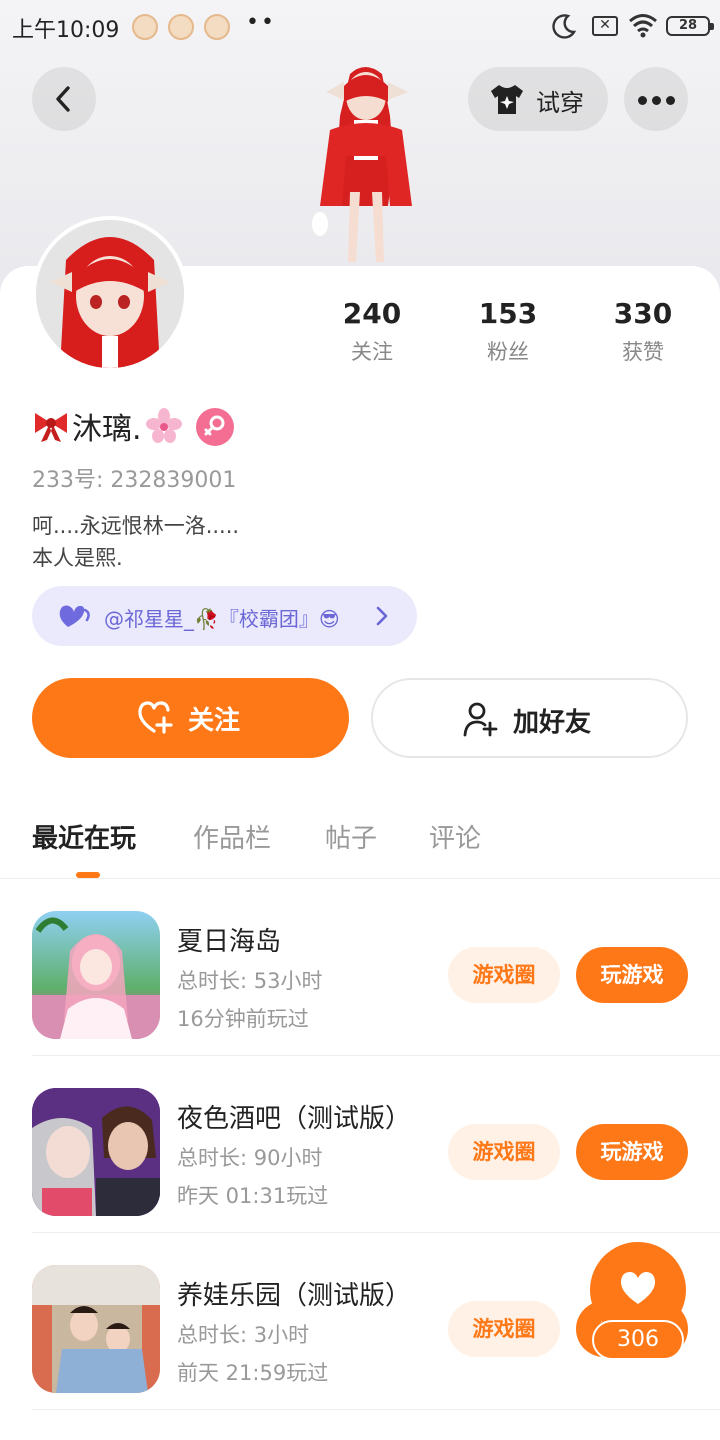 The width and height of the screenshot is (720, 1440). Describe the element at coordinates (163, 425) in the screenshot. I see `sakura-emoji-icon` at that location.